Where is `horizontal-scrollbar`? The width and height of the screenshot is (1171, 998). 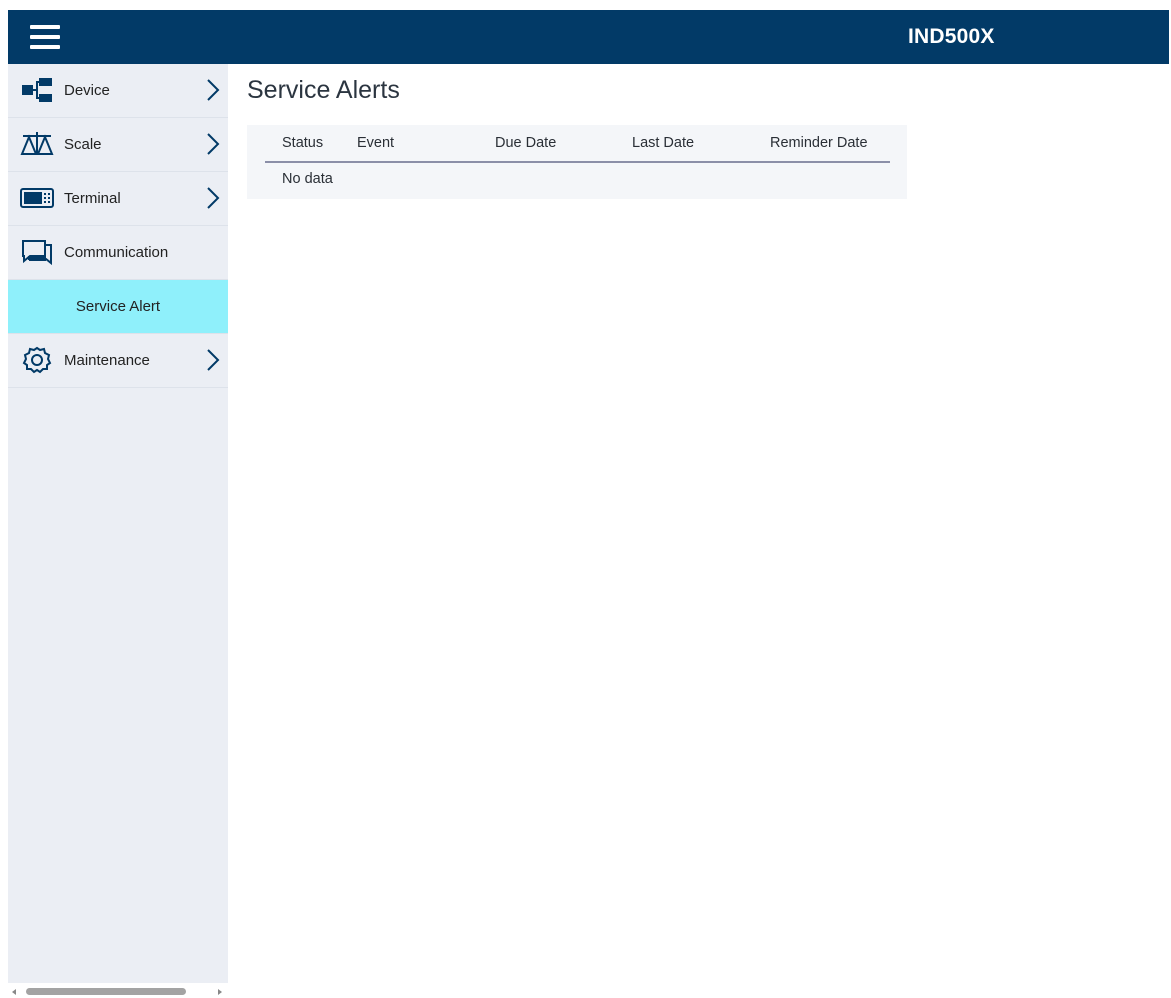
horizontal-scrollbar is located at coordinates (118, 991).